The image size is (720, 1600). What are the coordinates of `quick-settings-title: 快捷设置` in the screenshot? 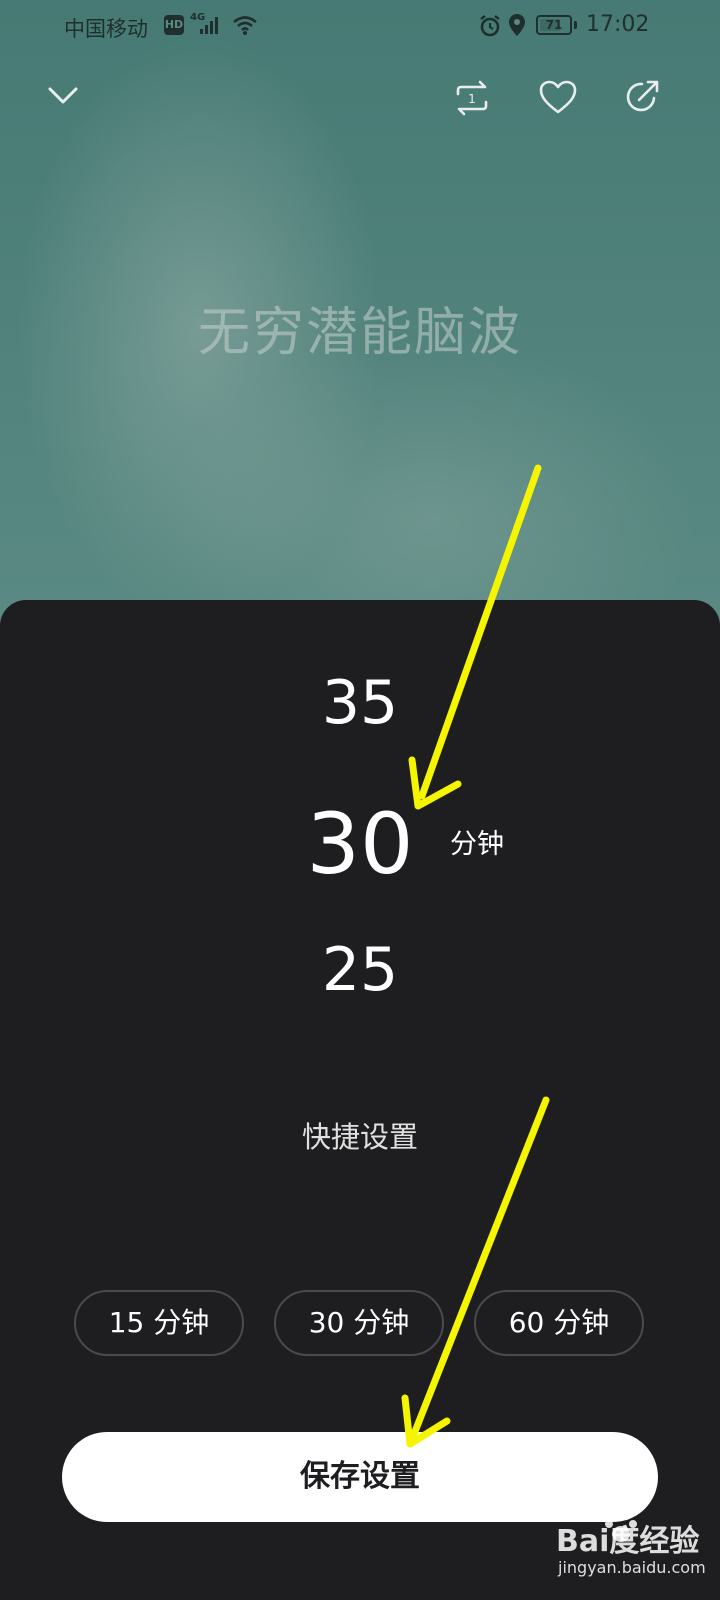 It's located at (359, 1137).